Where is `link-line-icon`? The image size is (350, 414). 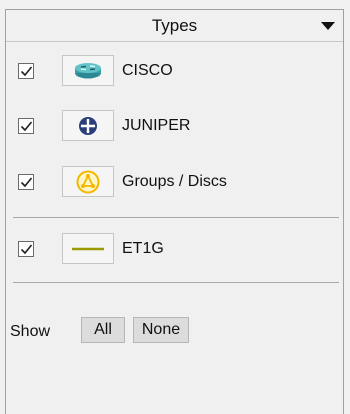
link-line-icon is located at coordinates (88, 248).